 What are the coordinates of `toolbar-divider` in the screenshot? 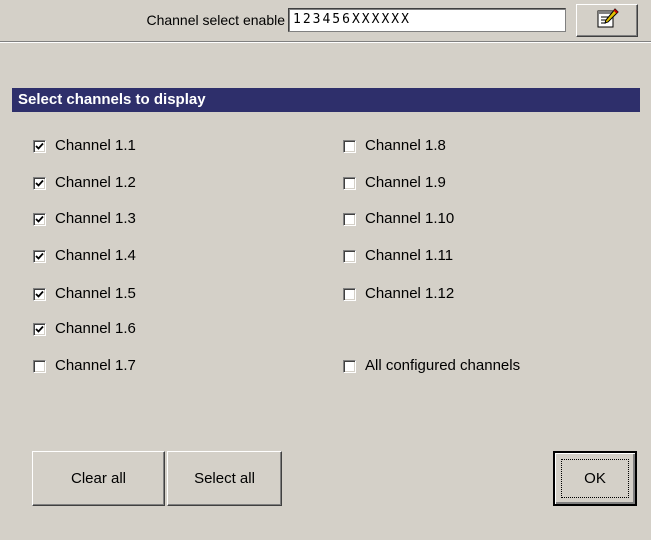 It's located at (325, 42).